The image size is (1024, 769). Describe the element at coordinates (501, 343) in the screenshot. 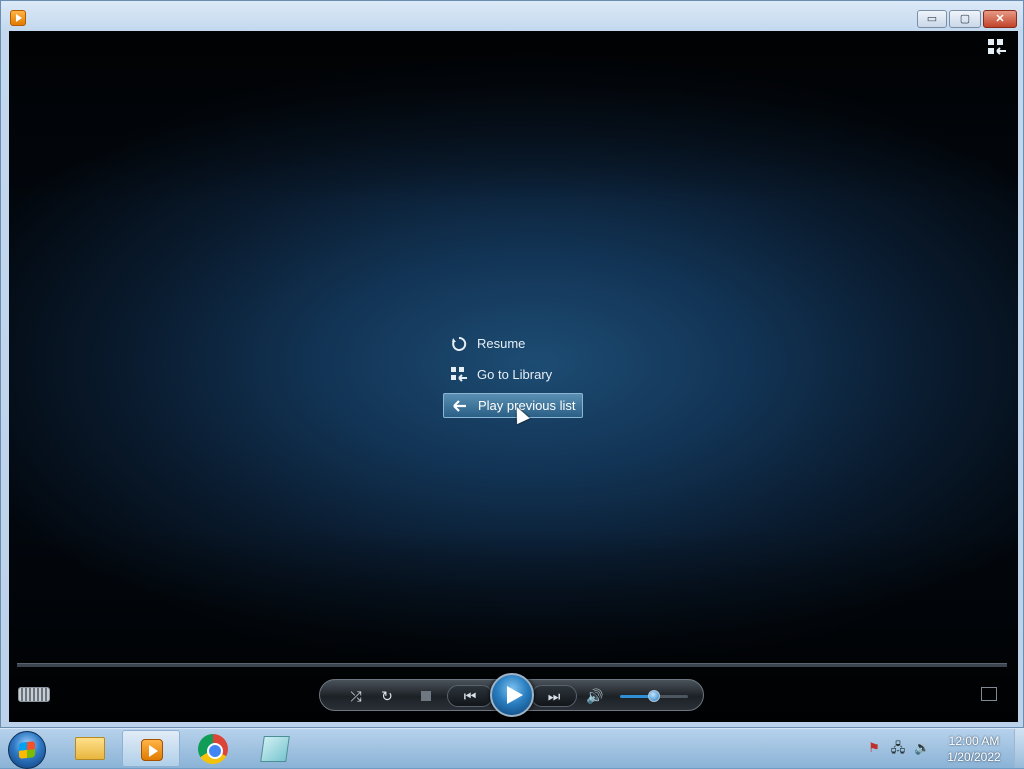

I see `resume-label: Resume` at that location.